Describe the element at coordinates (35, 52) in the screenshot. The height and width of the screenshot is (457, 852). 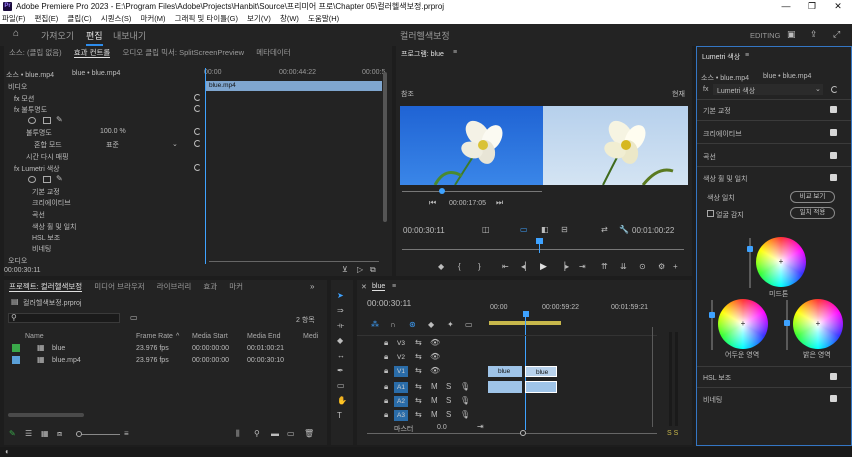
I see `tab-source: 소스: (클립 없음)` at that location.